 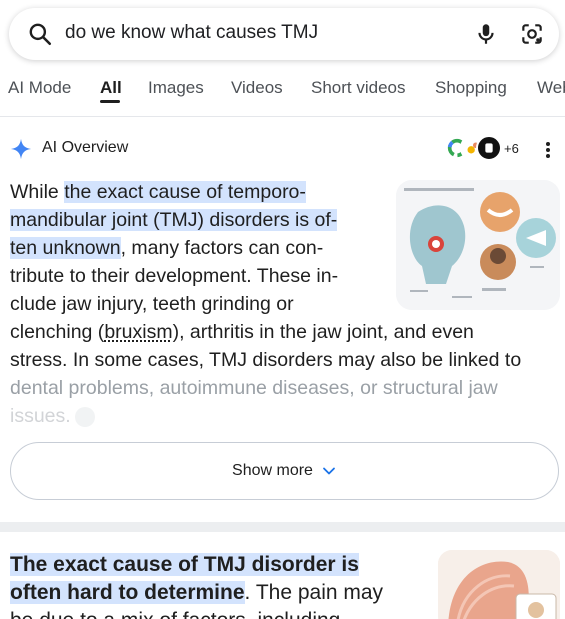 I want to click on tab-videos: Videos, so click(x=257, y=88).